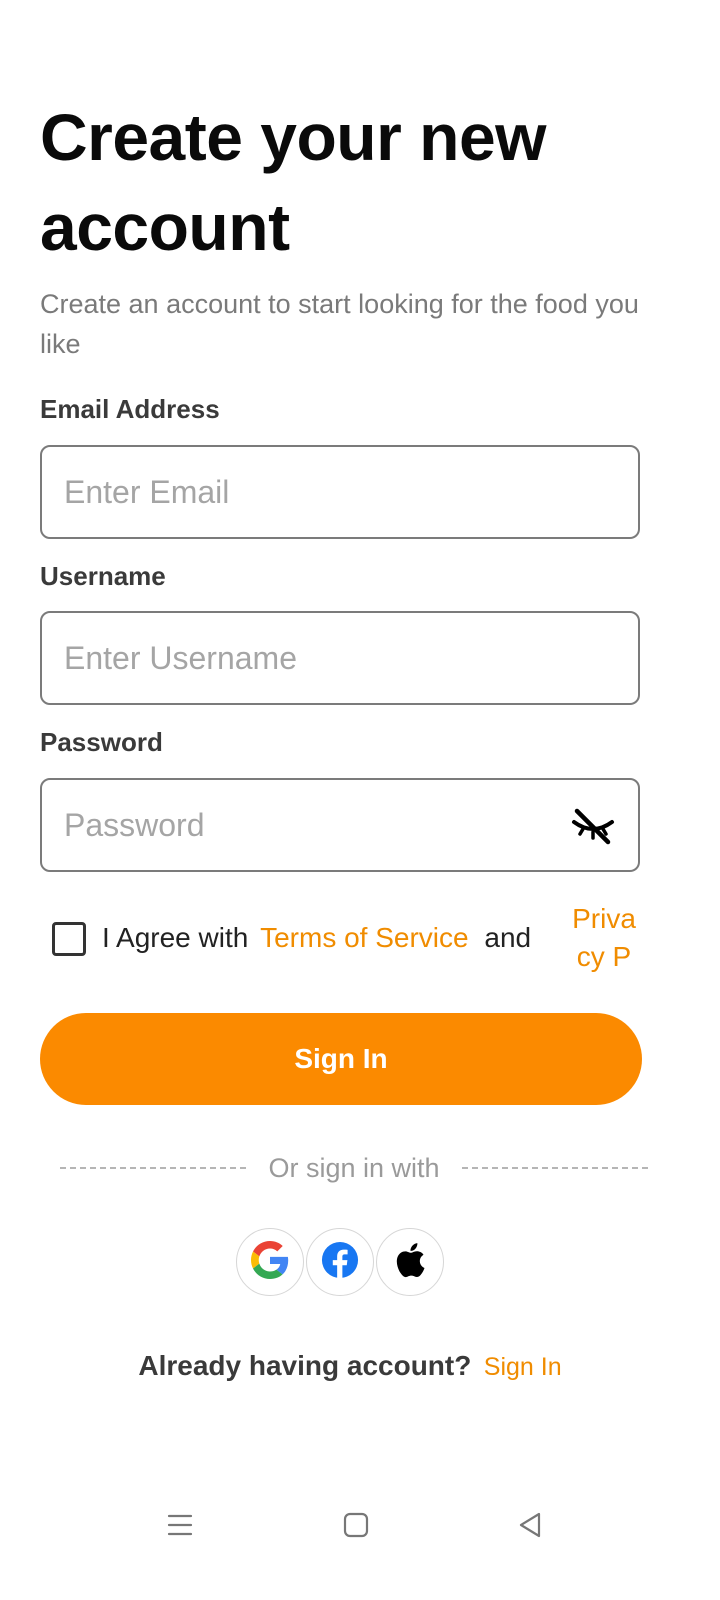  What do you see at coordinates (316, 825) in the screenshot?
I see `password-input` at bounding box center [316, 825].